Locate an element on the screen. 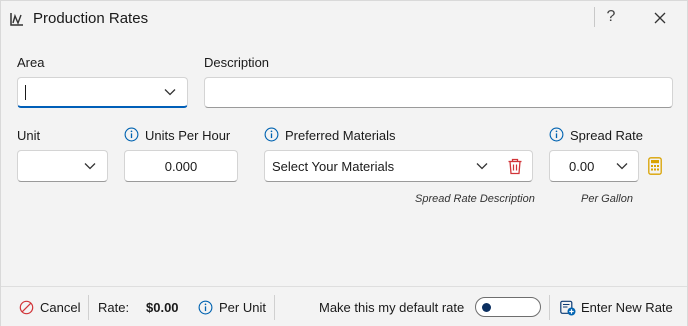  spread-rate-dropdown: 0.00 is located at coordinates (594, 166).